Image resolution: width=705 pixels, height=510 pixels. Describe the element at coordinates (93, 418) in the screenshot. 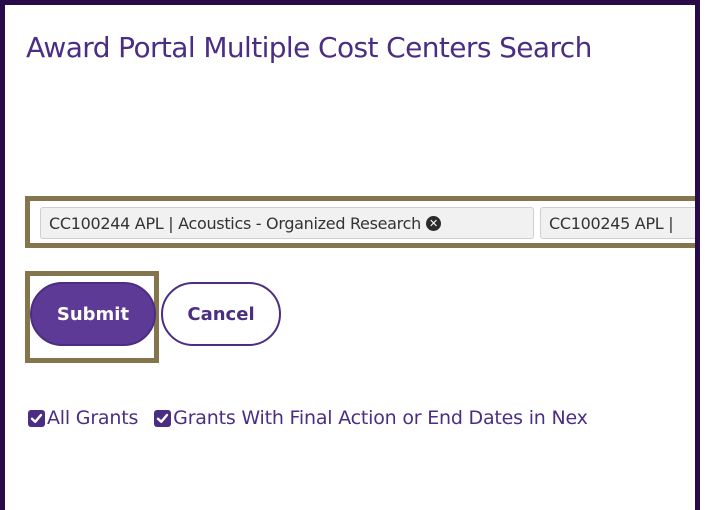

I see `filter-label: All Grants` at that location.